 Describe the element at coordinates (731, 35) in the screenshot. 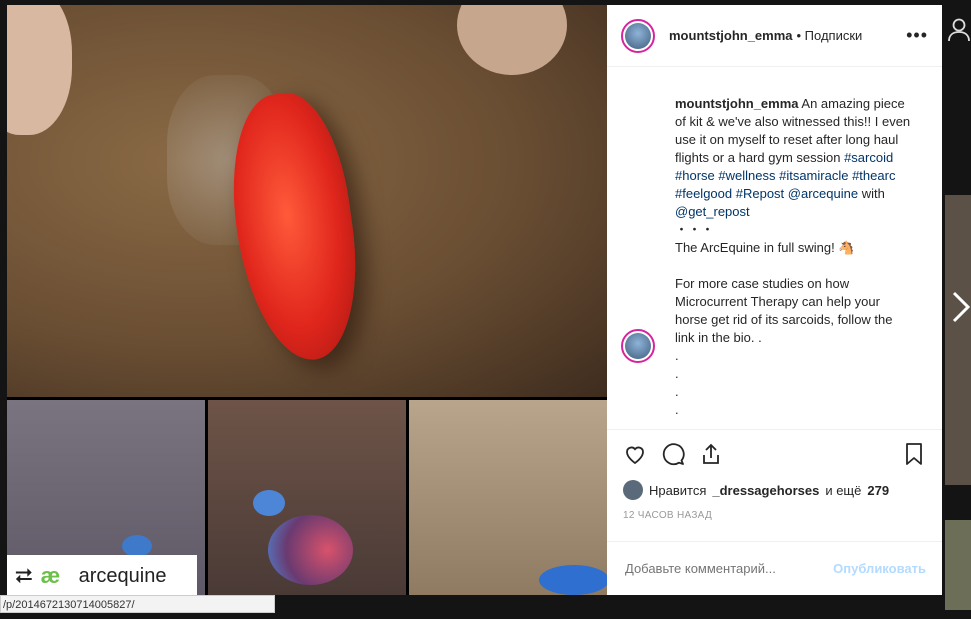

I see `username-link: mountstjohn_emma` at that location.